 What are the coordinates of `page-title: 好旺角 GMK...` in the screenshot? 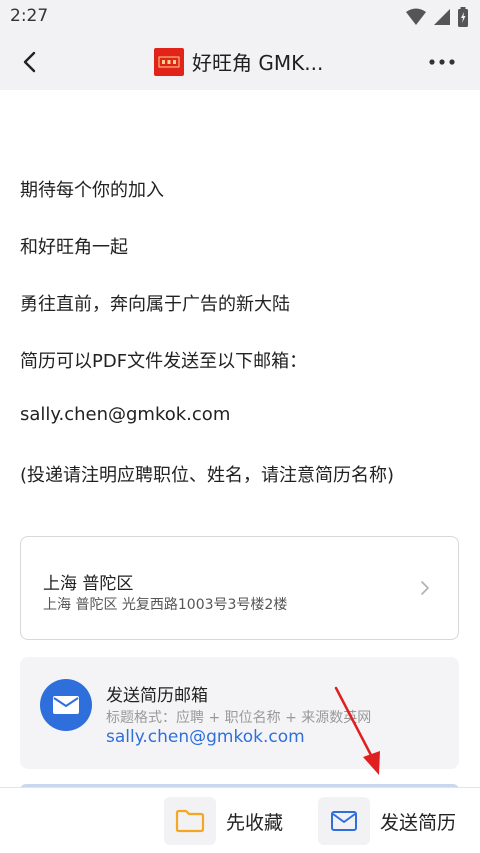 It's located at (258, 63).